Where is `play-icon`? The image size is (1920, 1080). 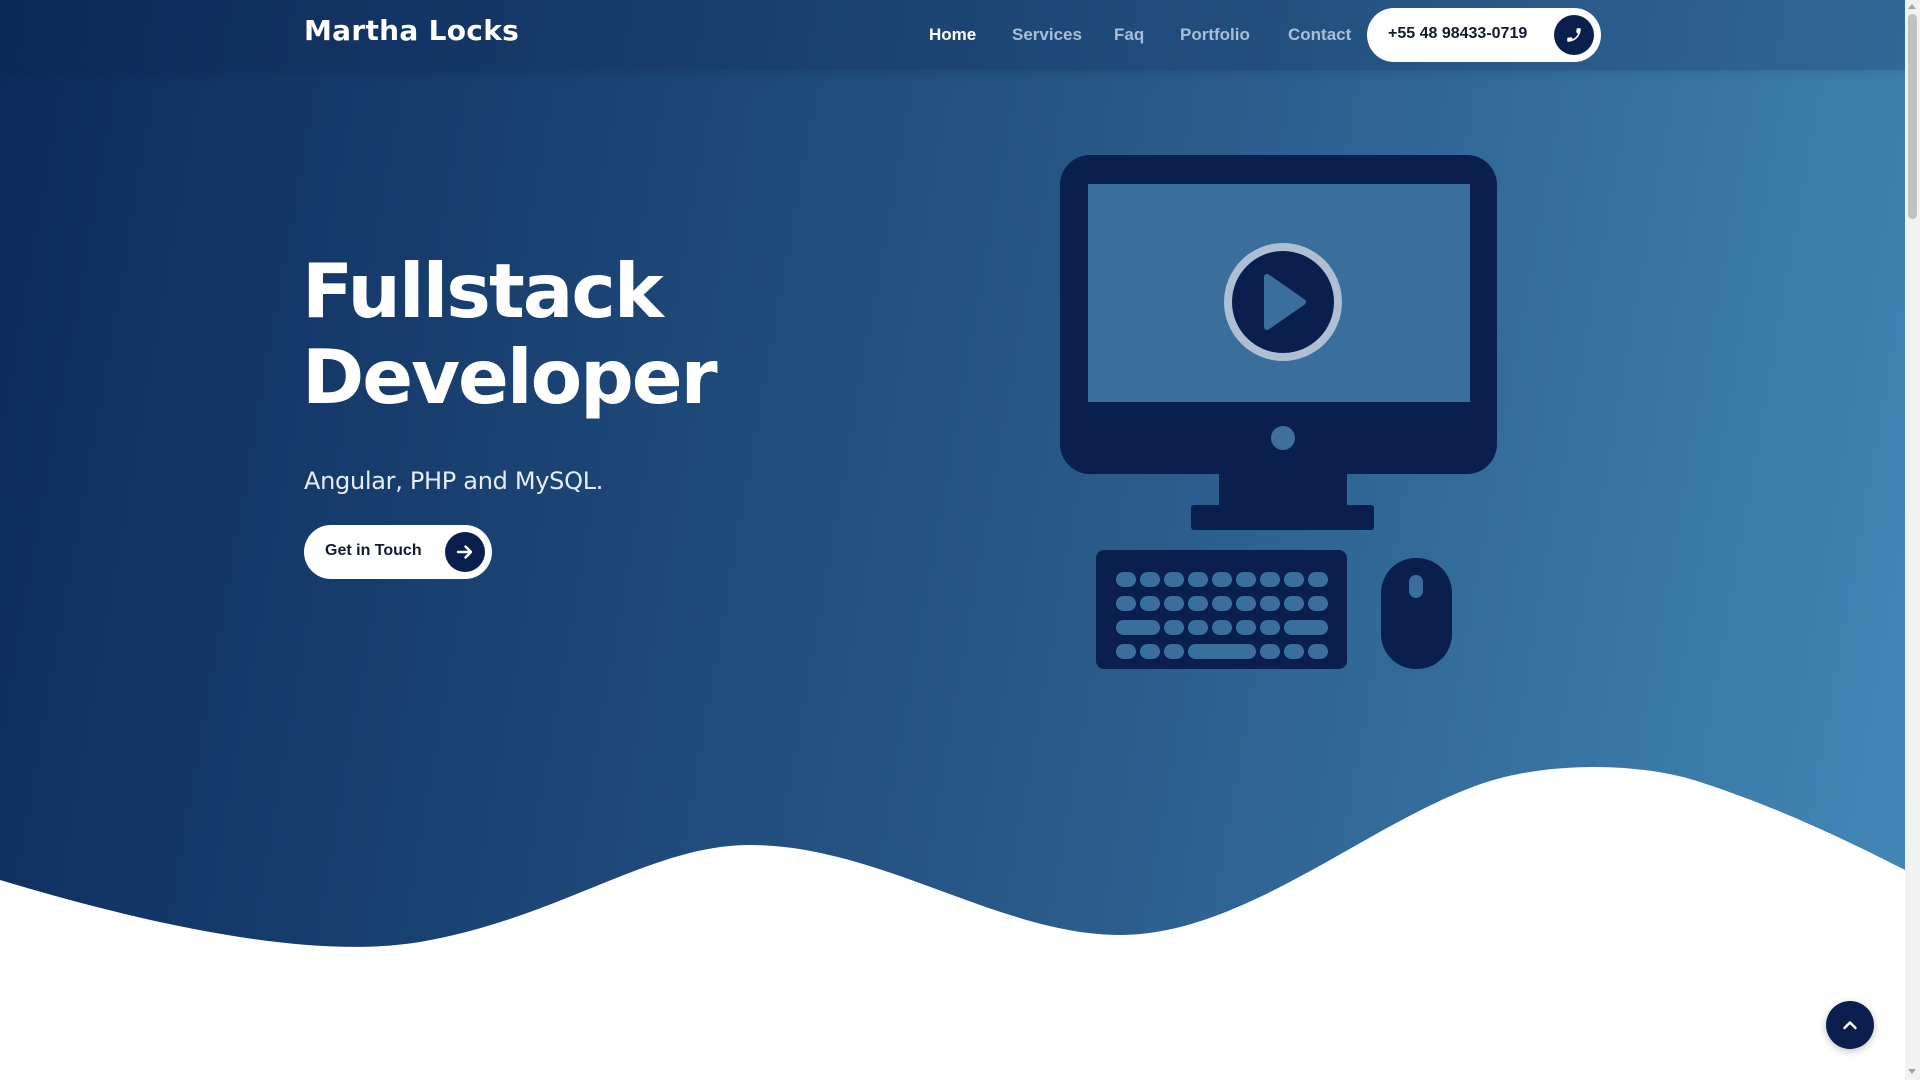 play-icon is located at coordinates (1283, 302).